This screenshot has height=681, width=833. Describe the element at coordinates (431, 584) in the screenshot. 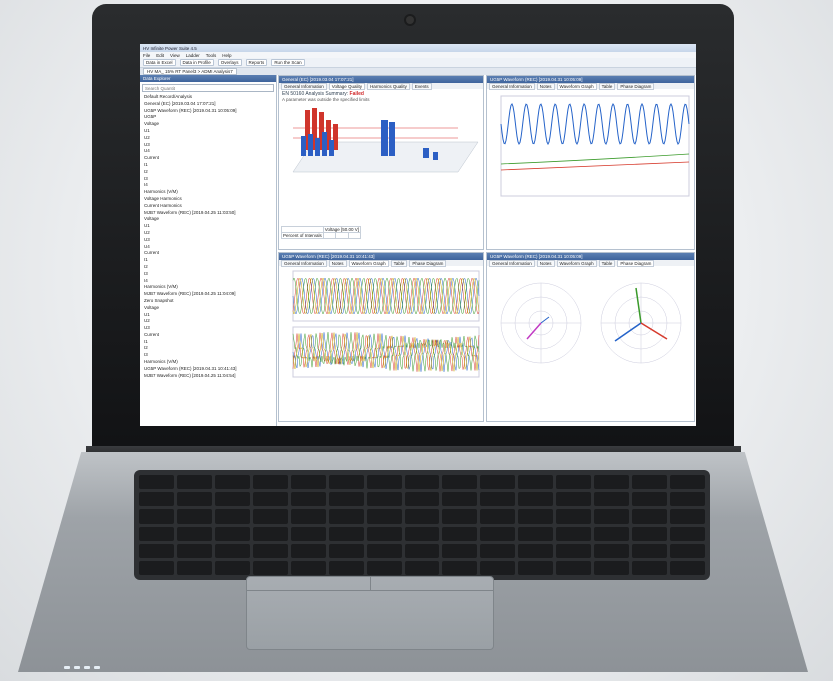

I see `touchpad-right-button` at that location.